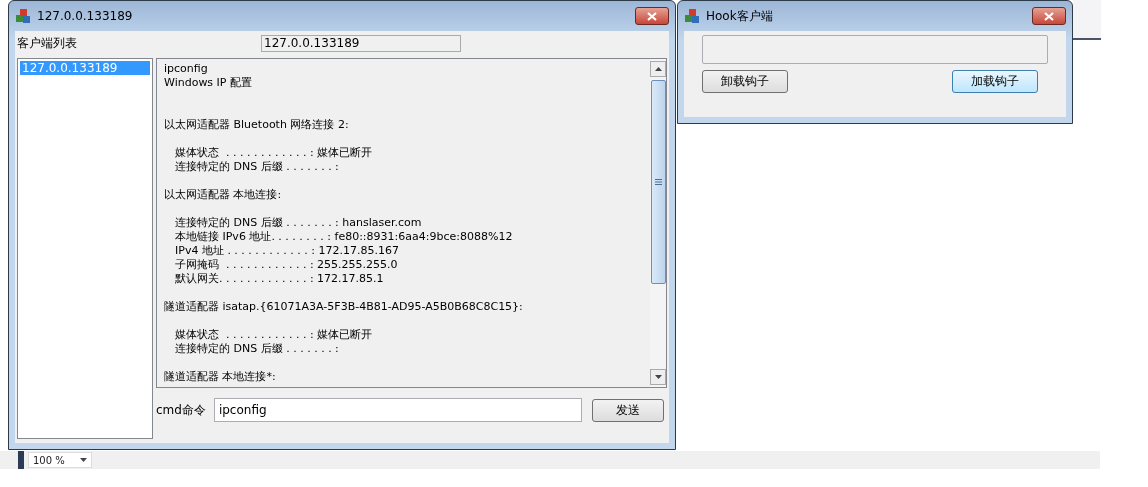 The height and width of the screenshot is (487, 1148). I want to click on output-line: 以太网适配器 本地连接:, so click(223, 195).